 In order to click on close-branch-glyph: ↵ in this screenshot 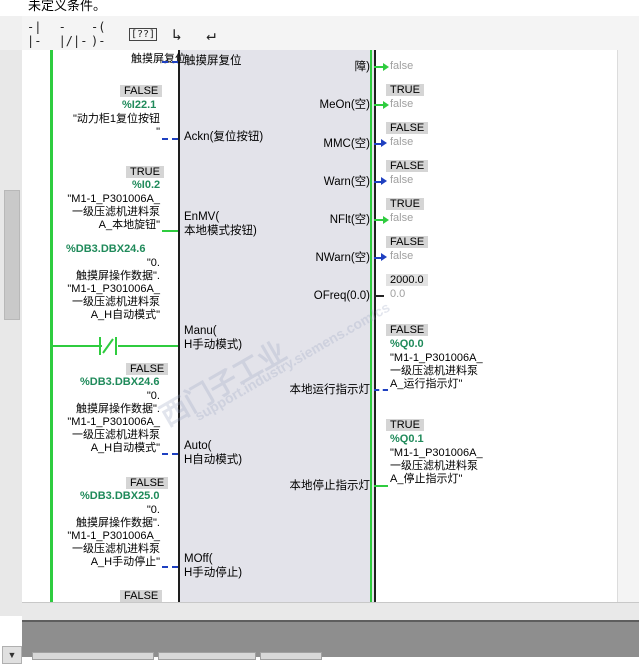, I will do `click(211, 34)`.